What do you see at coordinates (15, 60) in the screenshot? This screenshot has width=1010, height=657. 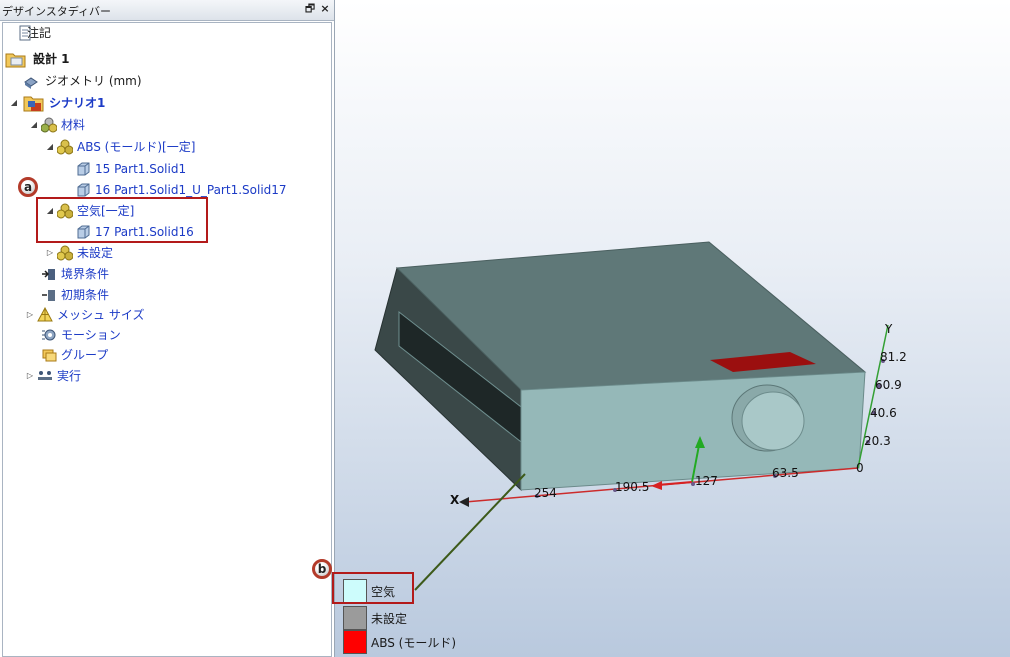 I see `design-folder-icon` at bounding box center [15, 60].